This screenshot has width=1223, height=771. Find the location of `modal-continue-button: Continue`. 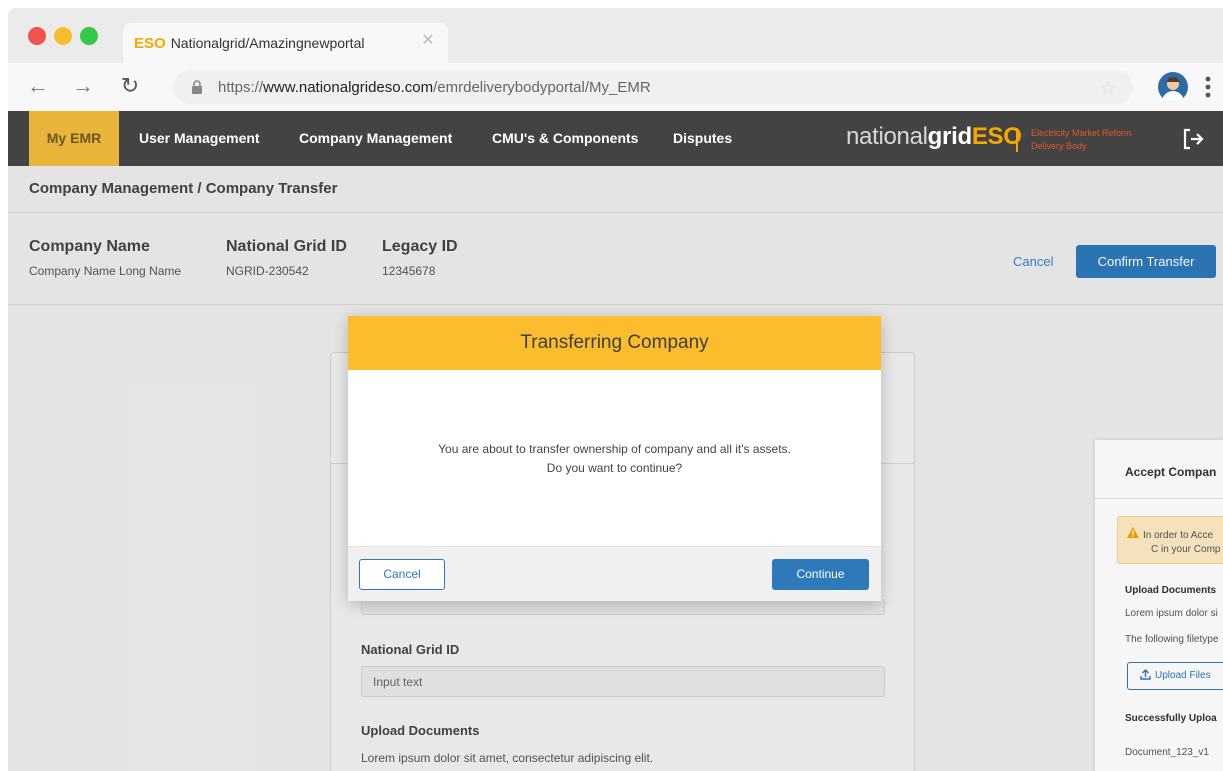

modal-continue-button: Continue is located at coordinates (820, 574).